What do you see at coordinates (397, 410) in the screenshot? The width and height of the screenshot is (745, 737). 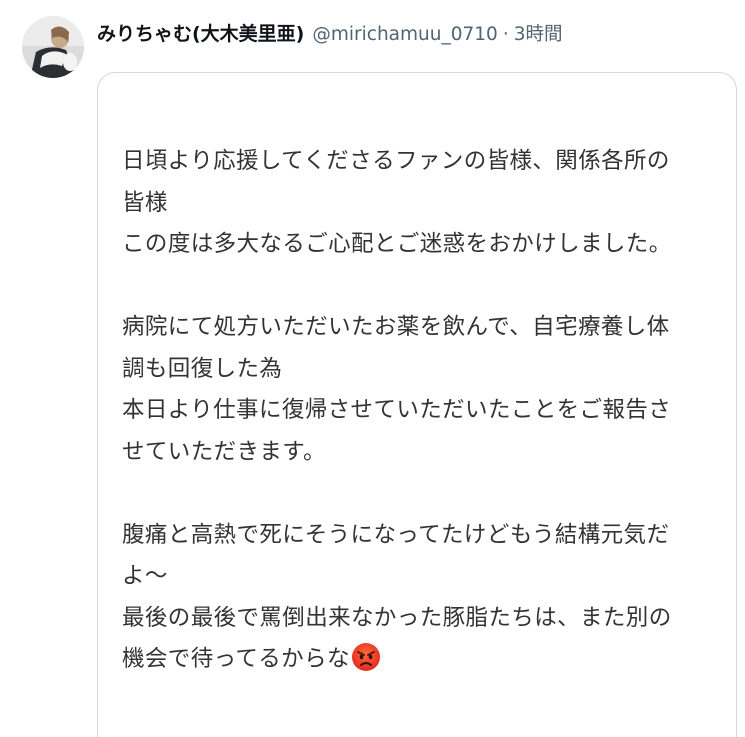 I see `notice-line: 本日より仕事に復帰させていただいたことをご報告さ` at bounding box center [397, 410].